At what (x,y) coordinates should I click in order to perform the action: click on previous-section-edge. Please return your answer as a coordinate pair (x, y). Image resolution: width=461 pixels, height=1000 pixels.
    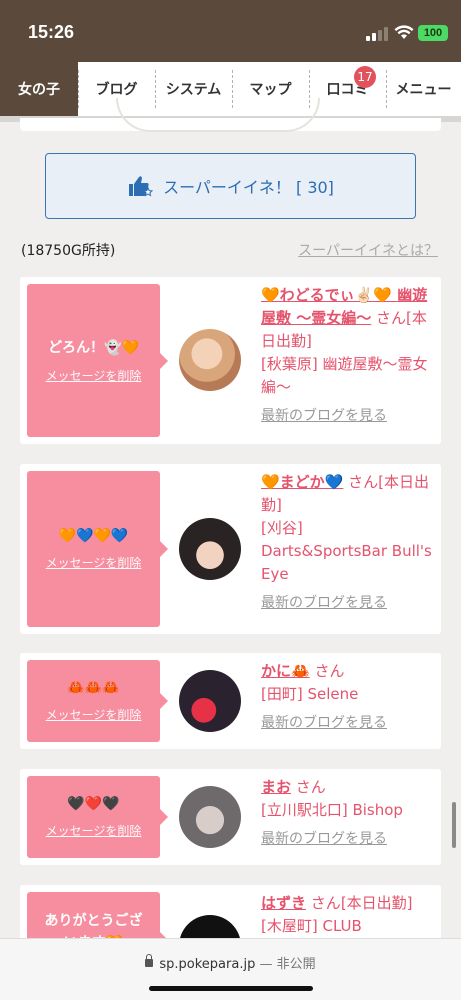
    Looking at the image, I should click on (230, 115).